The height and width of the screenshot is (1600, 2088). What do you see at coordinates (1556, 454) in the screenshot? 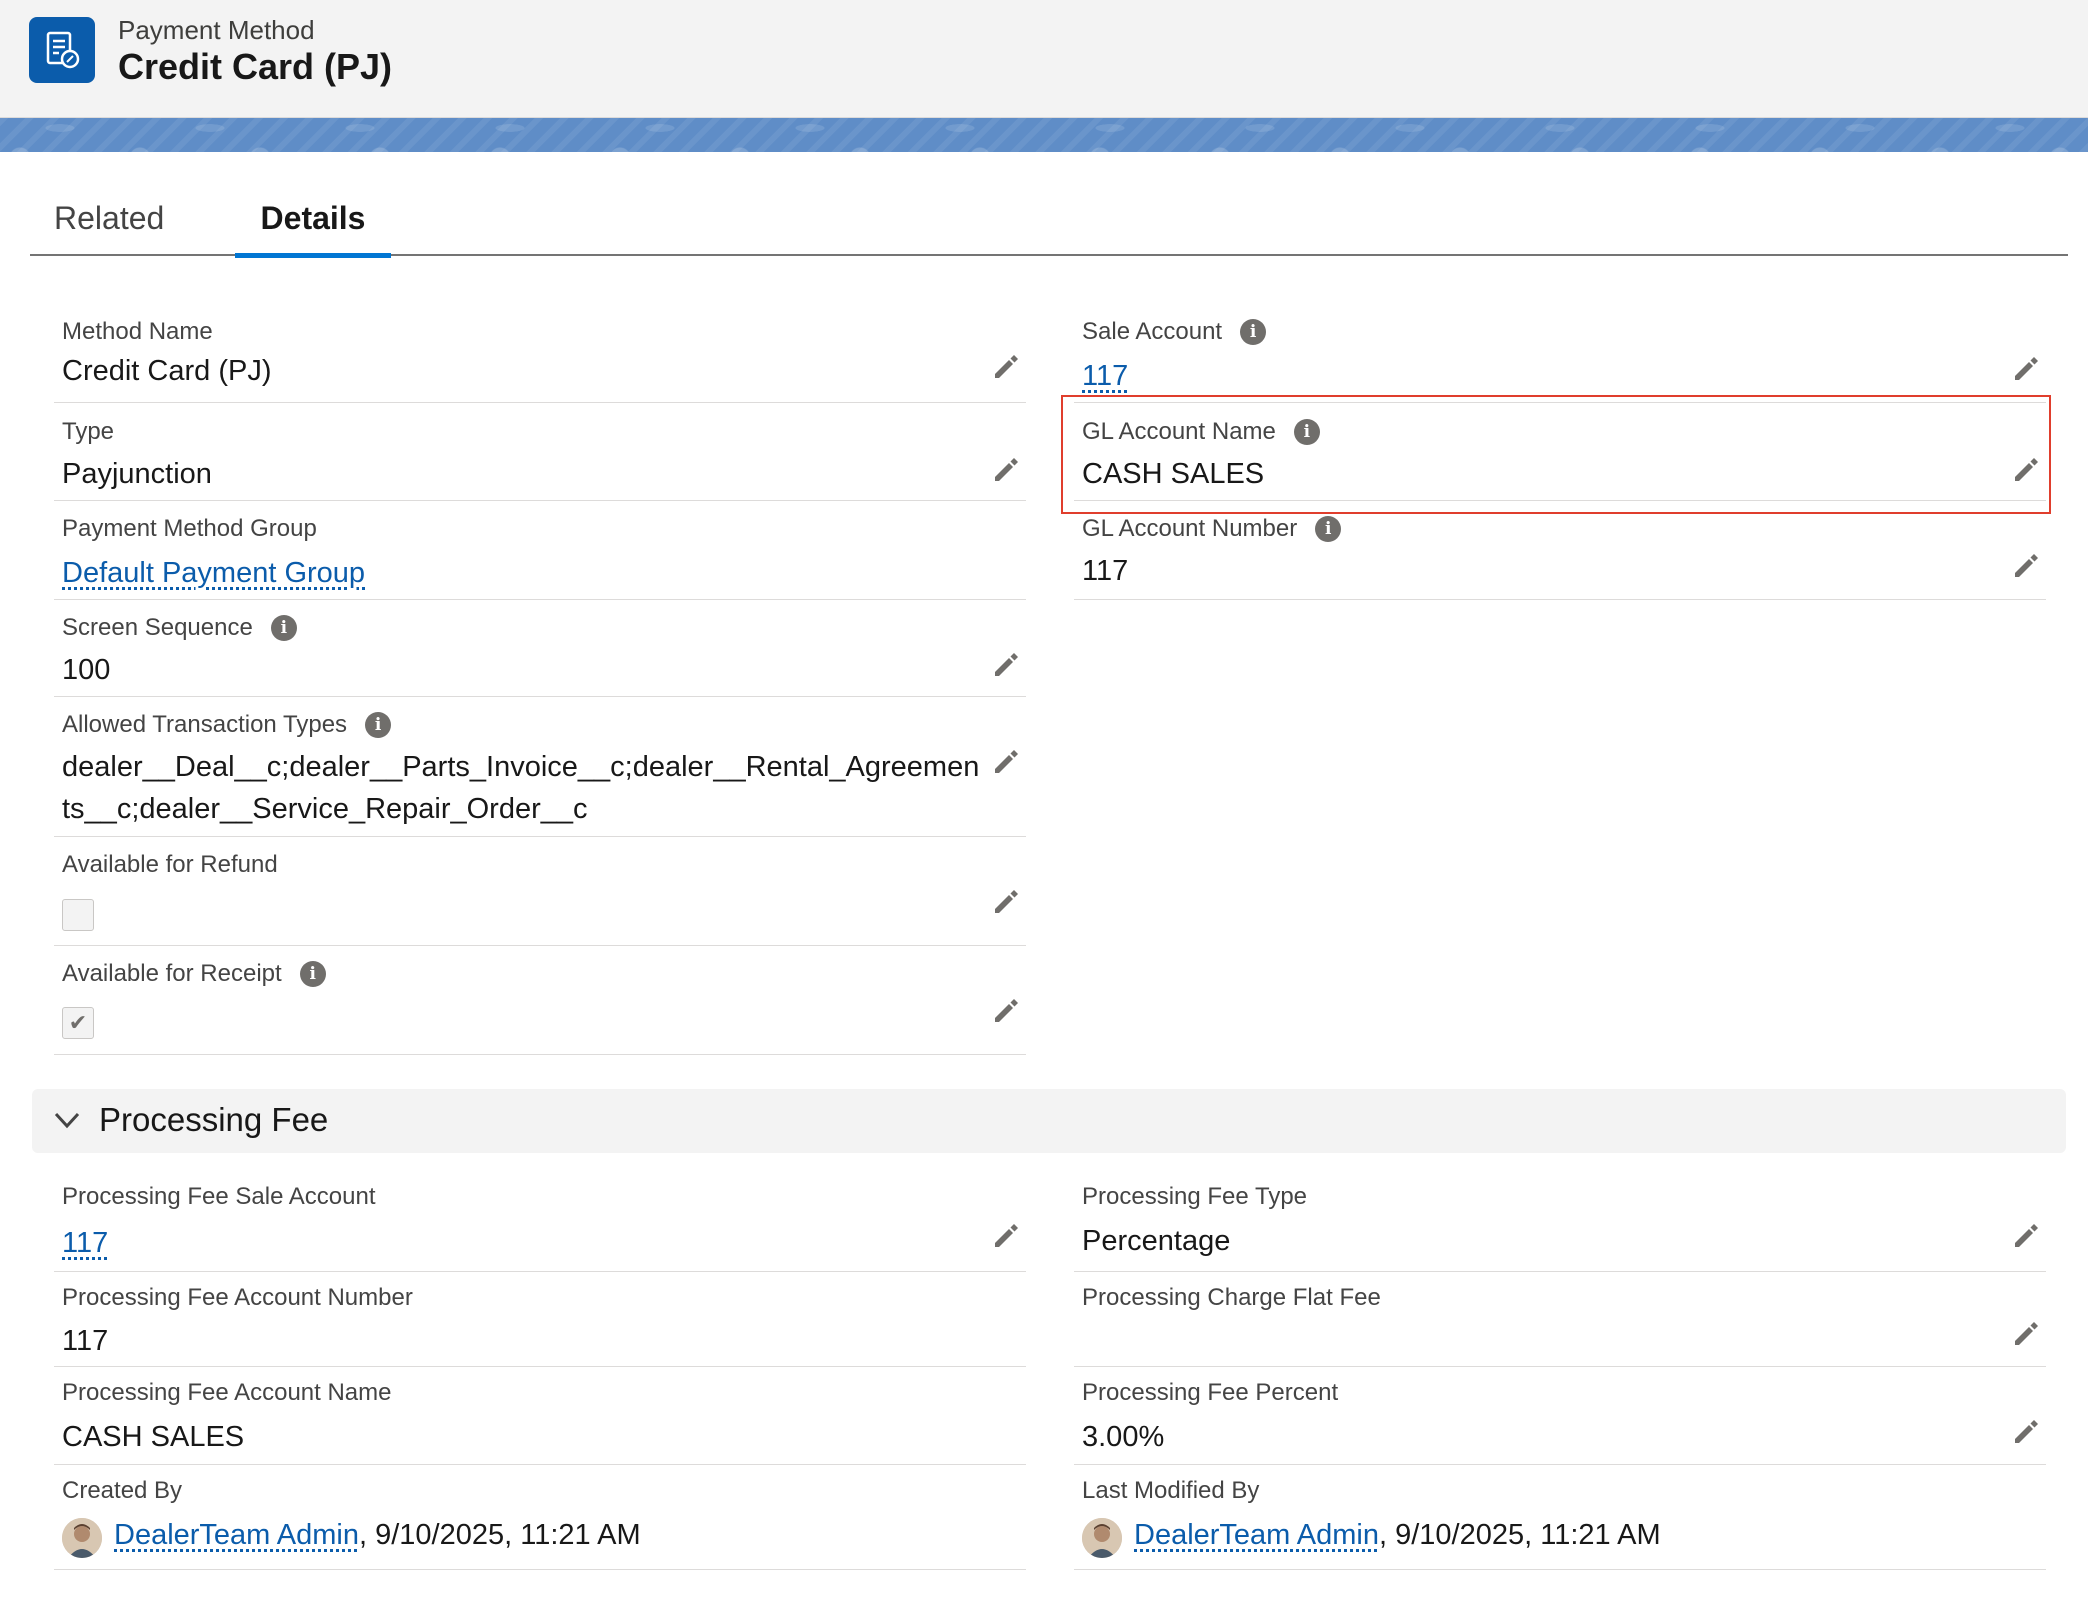
I see `highlight-box` at bounding box center [1556, 454].